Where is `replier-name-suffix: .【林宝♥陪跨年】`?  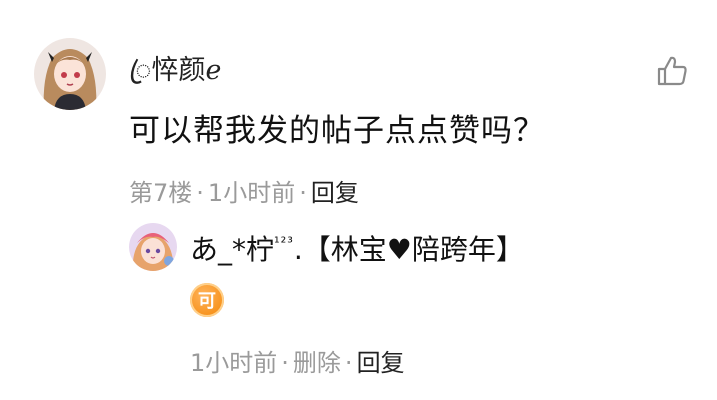 replier-name-suffix: .【林宝♥陪跨年】 is located at coordinates (408, 249).